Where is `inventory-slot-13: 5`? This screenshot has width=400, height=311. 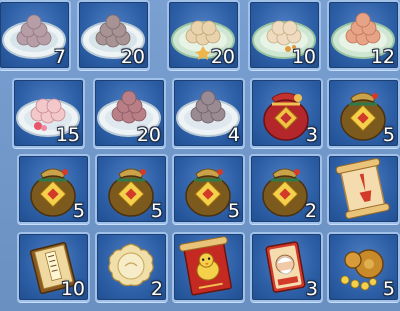 inventory-slot-13: 5 is located at coordinates (208, 189).